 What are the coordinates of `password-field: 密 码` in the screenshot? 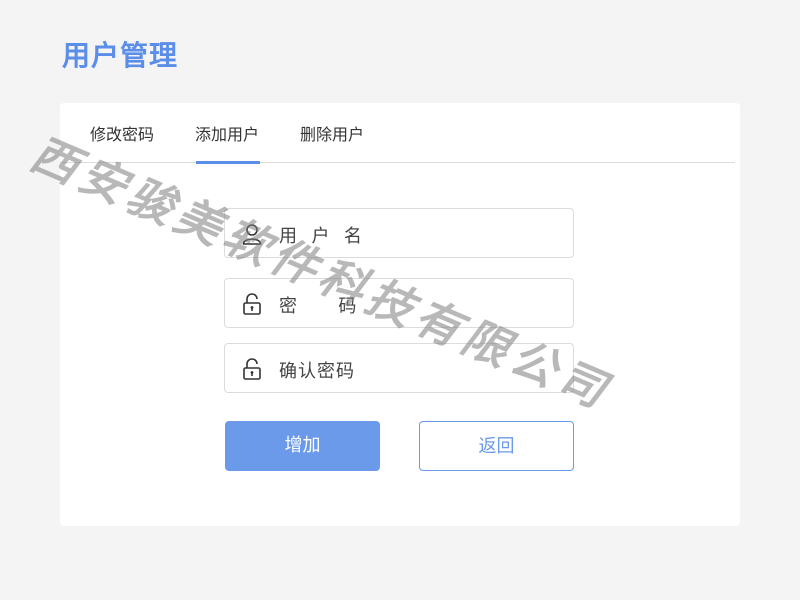 It's located at (399, 303).